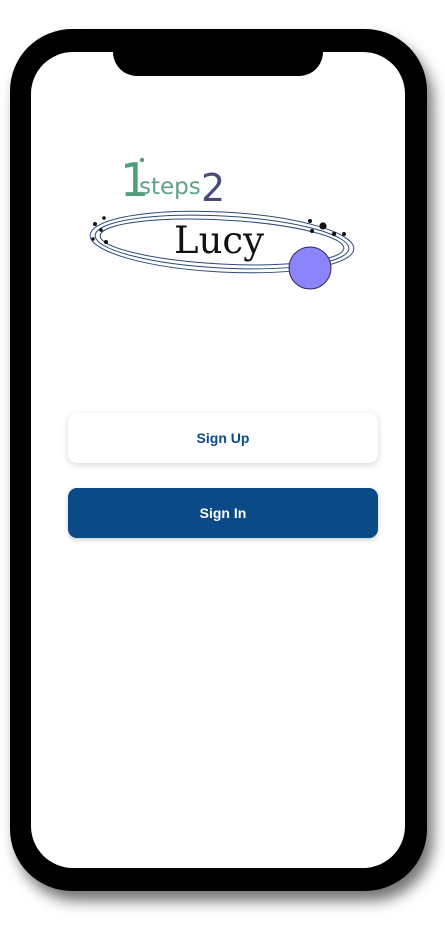  Describe the element at coordinates (218, 58) in the screenshot. I see `phone-notch` at that location.